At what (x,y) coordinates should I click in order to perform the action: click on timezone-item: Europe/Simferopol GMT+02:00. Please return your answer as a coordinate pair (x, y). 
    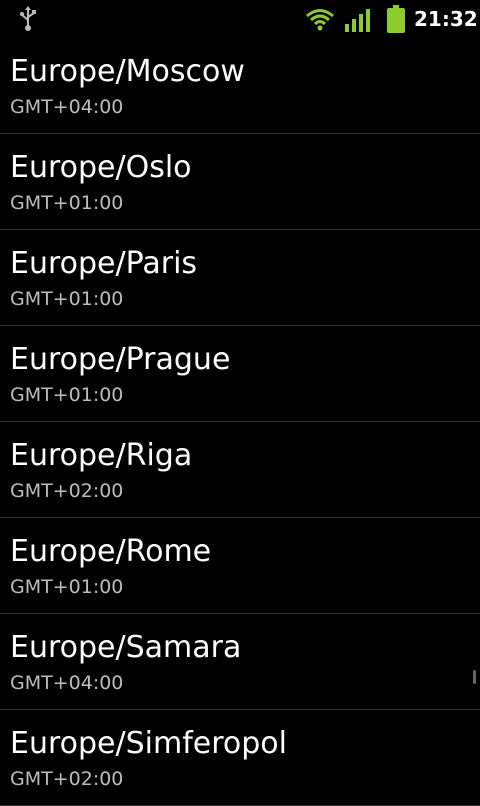
    Looking at the image, I should click on (240, 758).